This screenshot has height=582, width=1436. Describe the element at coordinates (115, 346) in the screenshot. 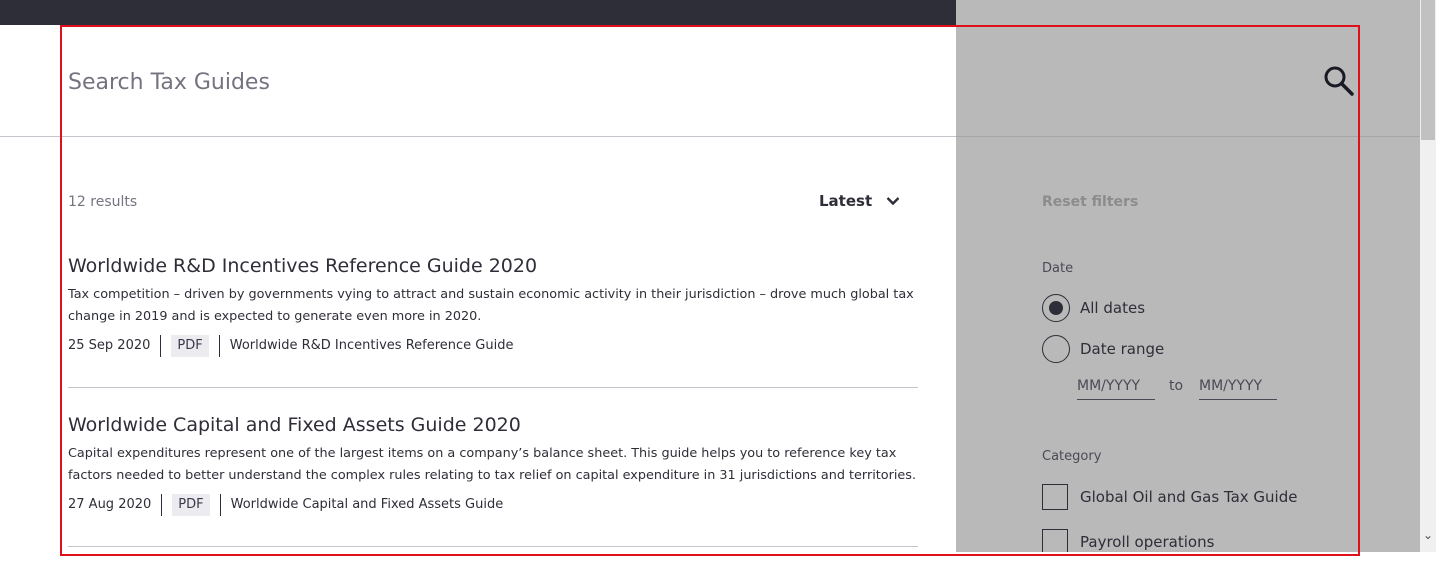

I see `result-date: 25 Sep 2020` at that location.